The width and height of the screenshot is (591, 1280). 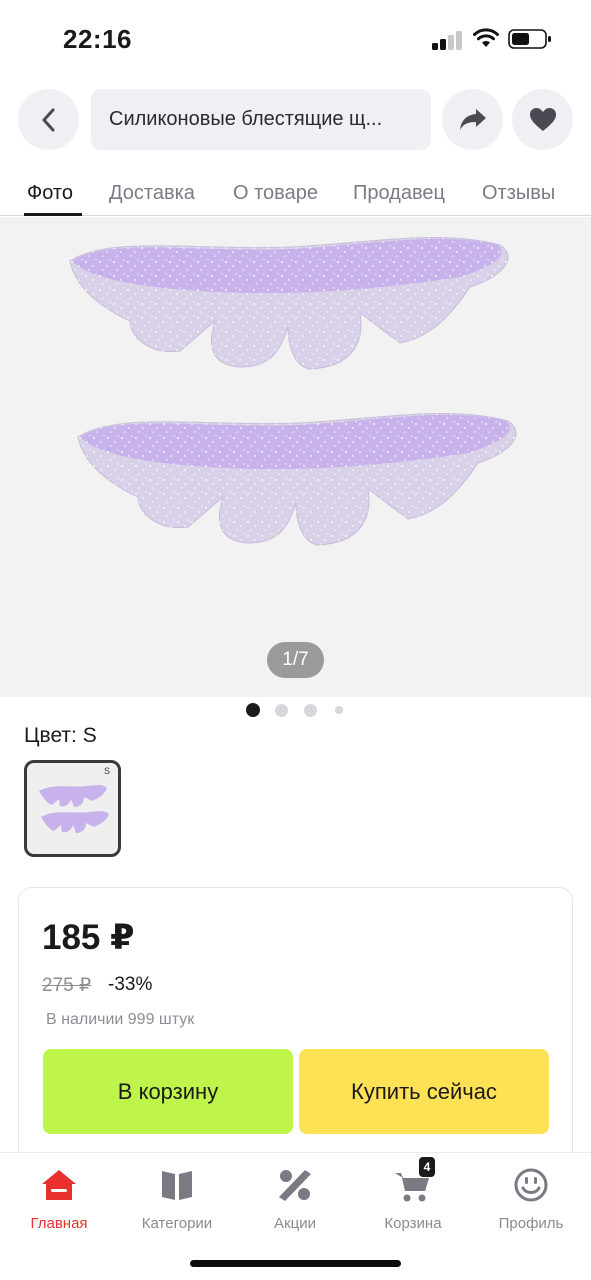 I want to click on cellular-signal-icon, so click(x=448, y=40).